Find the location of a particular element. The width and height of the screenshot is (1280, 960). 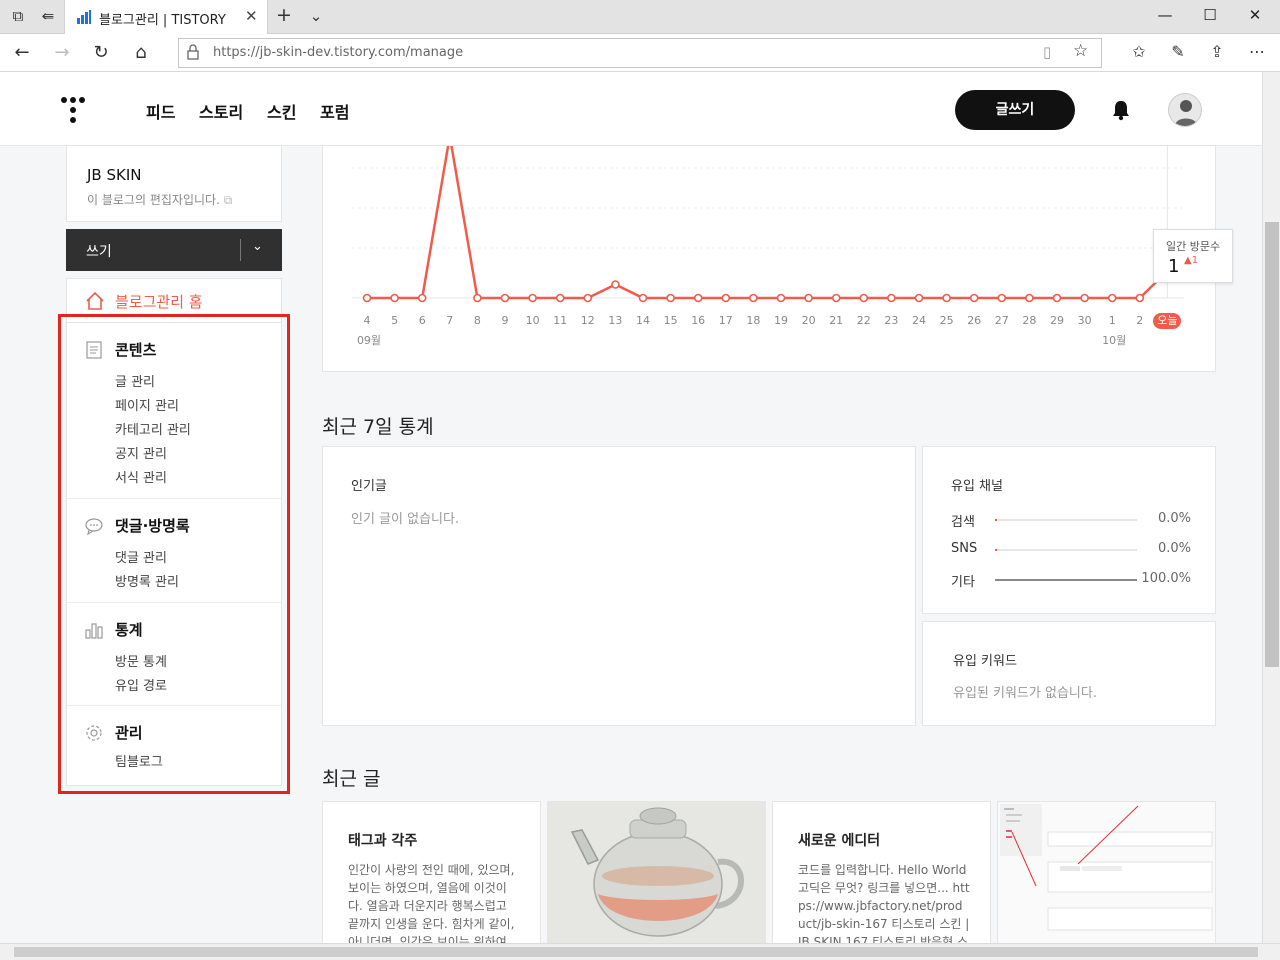

refresh-icon: ↻ is located at coordinates (101, 52).